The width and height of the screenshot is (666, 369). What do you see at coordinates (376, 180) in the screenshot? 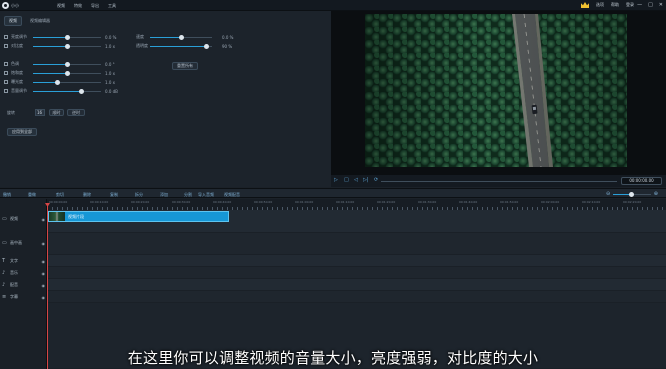
I see `loop-icon: ⟳` at bounding box center [376, 180].